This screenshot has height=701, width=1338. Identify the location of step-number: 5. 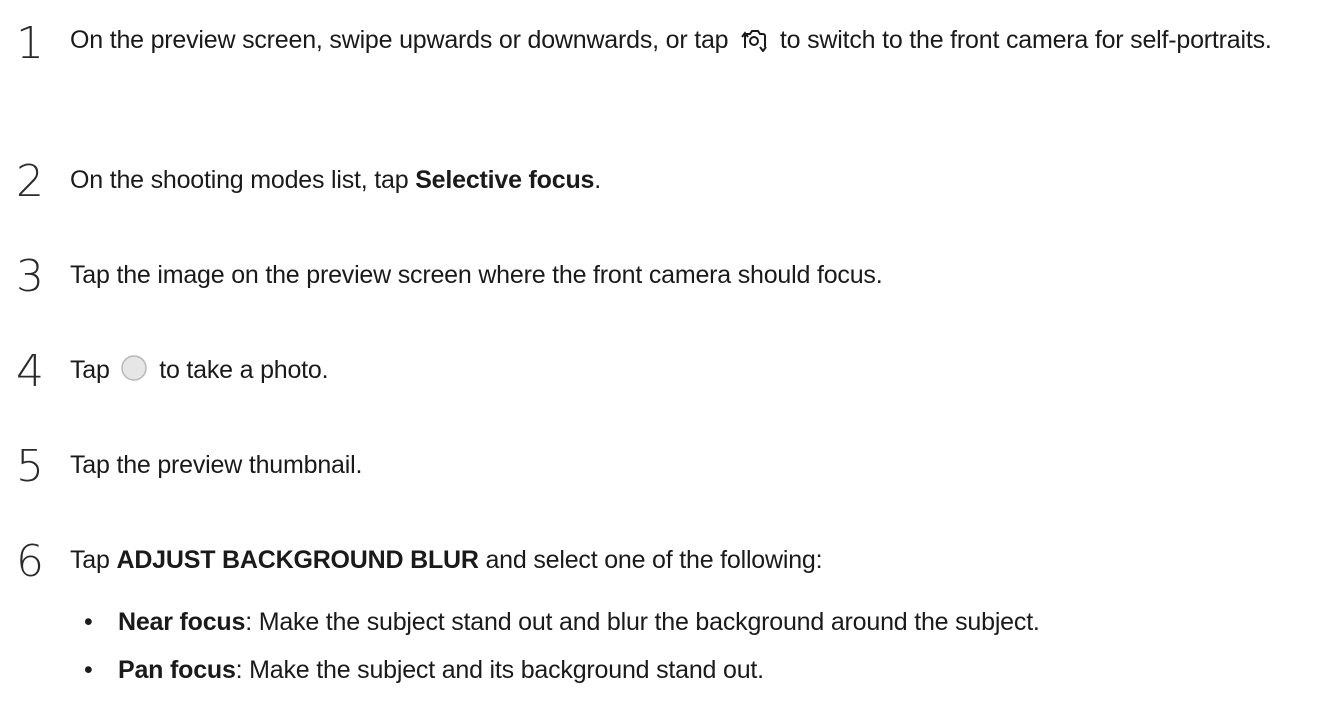
(30, 466).